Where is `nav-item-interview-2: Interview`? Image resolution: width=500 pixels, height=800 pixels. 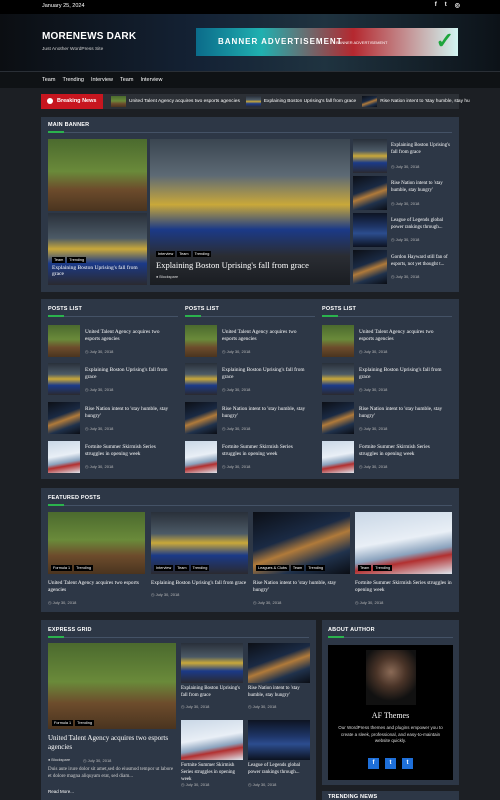
nav-item-interview-2: Interview is located at coordinates (151, 80).